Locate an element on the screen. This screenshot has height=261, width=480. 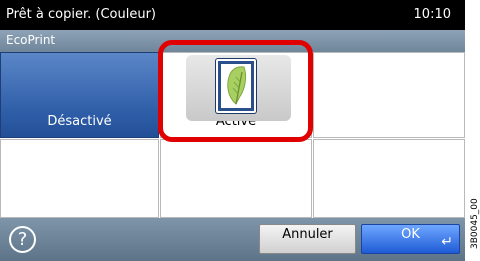
option-off-button: Désactivé is located at coordinates (79, 95).